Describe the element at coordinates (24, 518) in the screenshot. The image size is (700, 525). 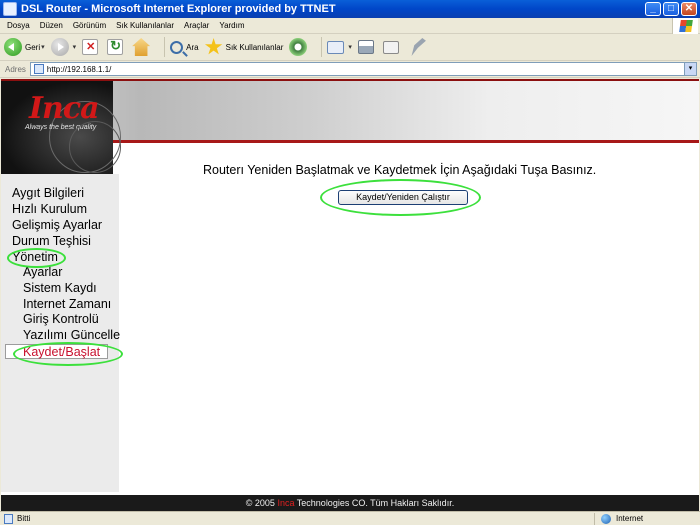
I see `status-text: Bitti` at that location.